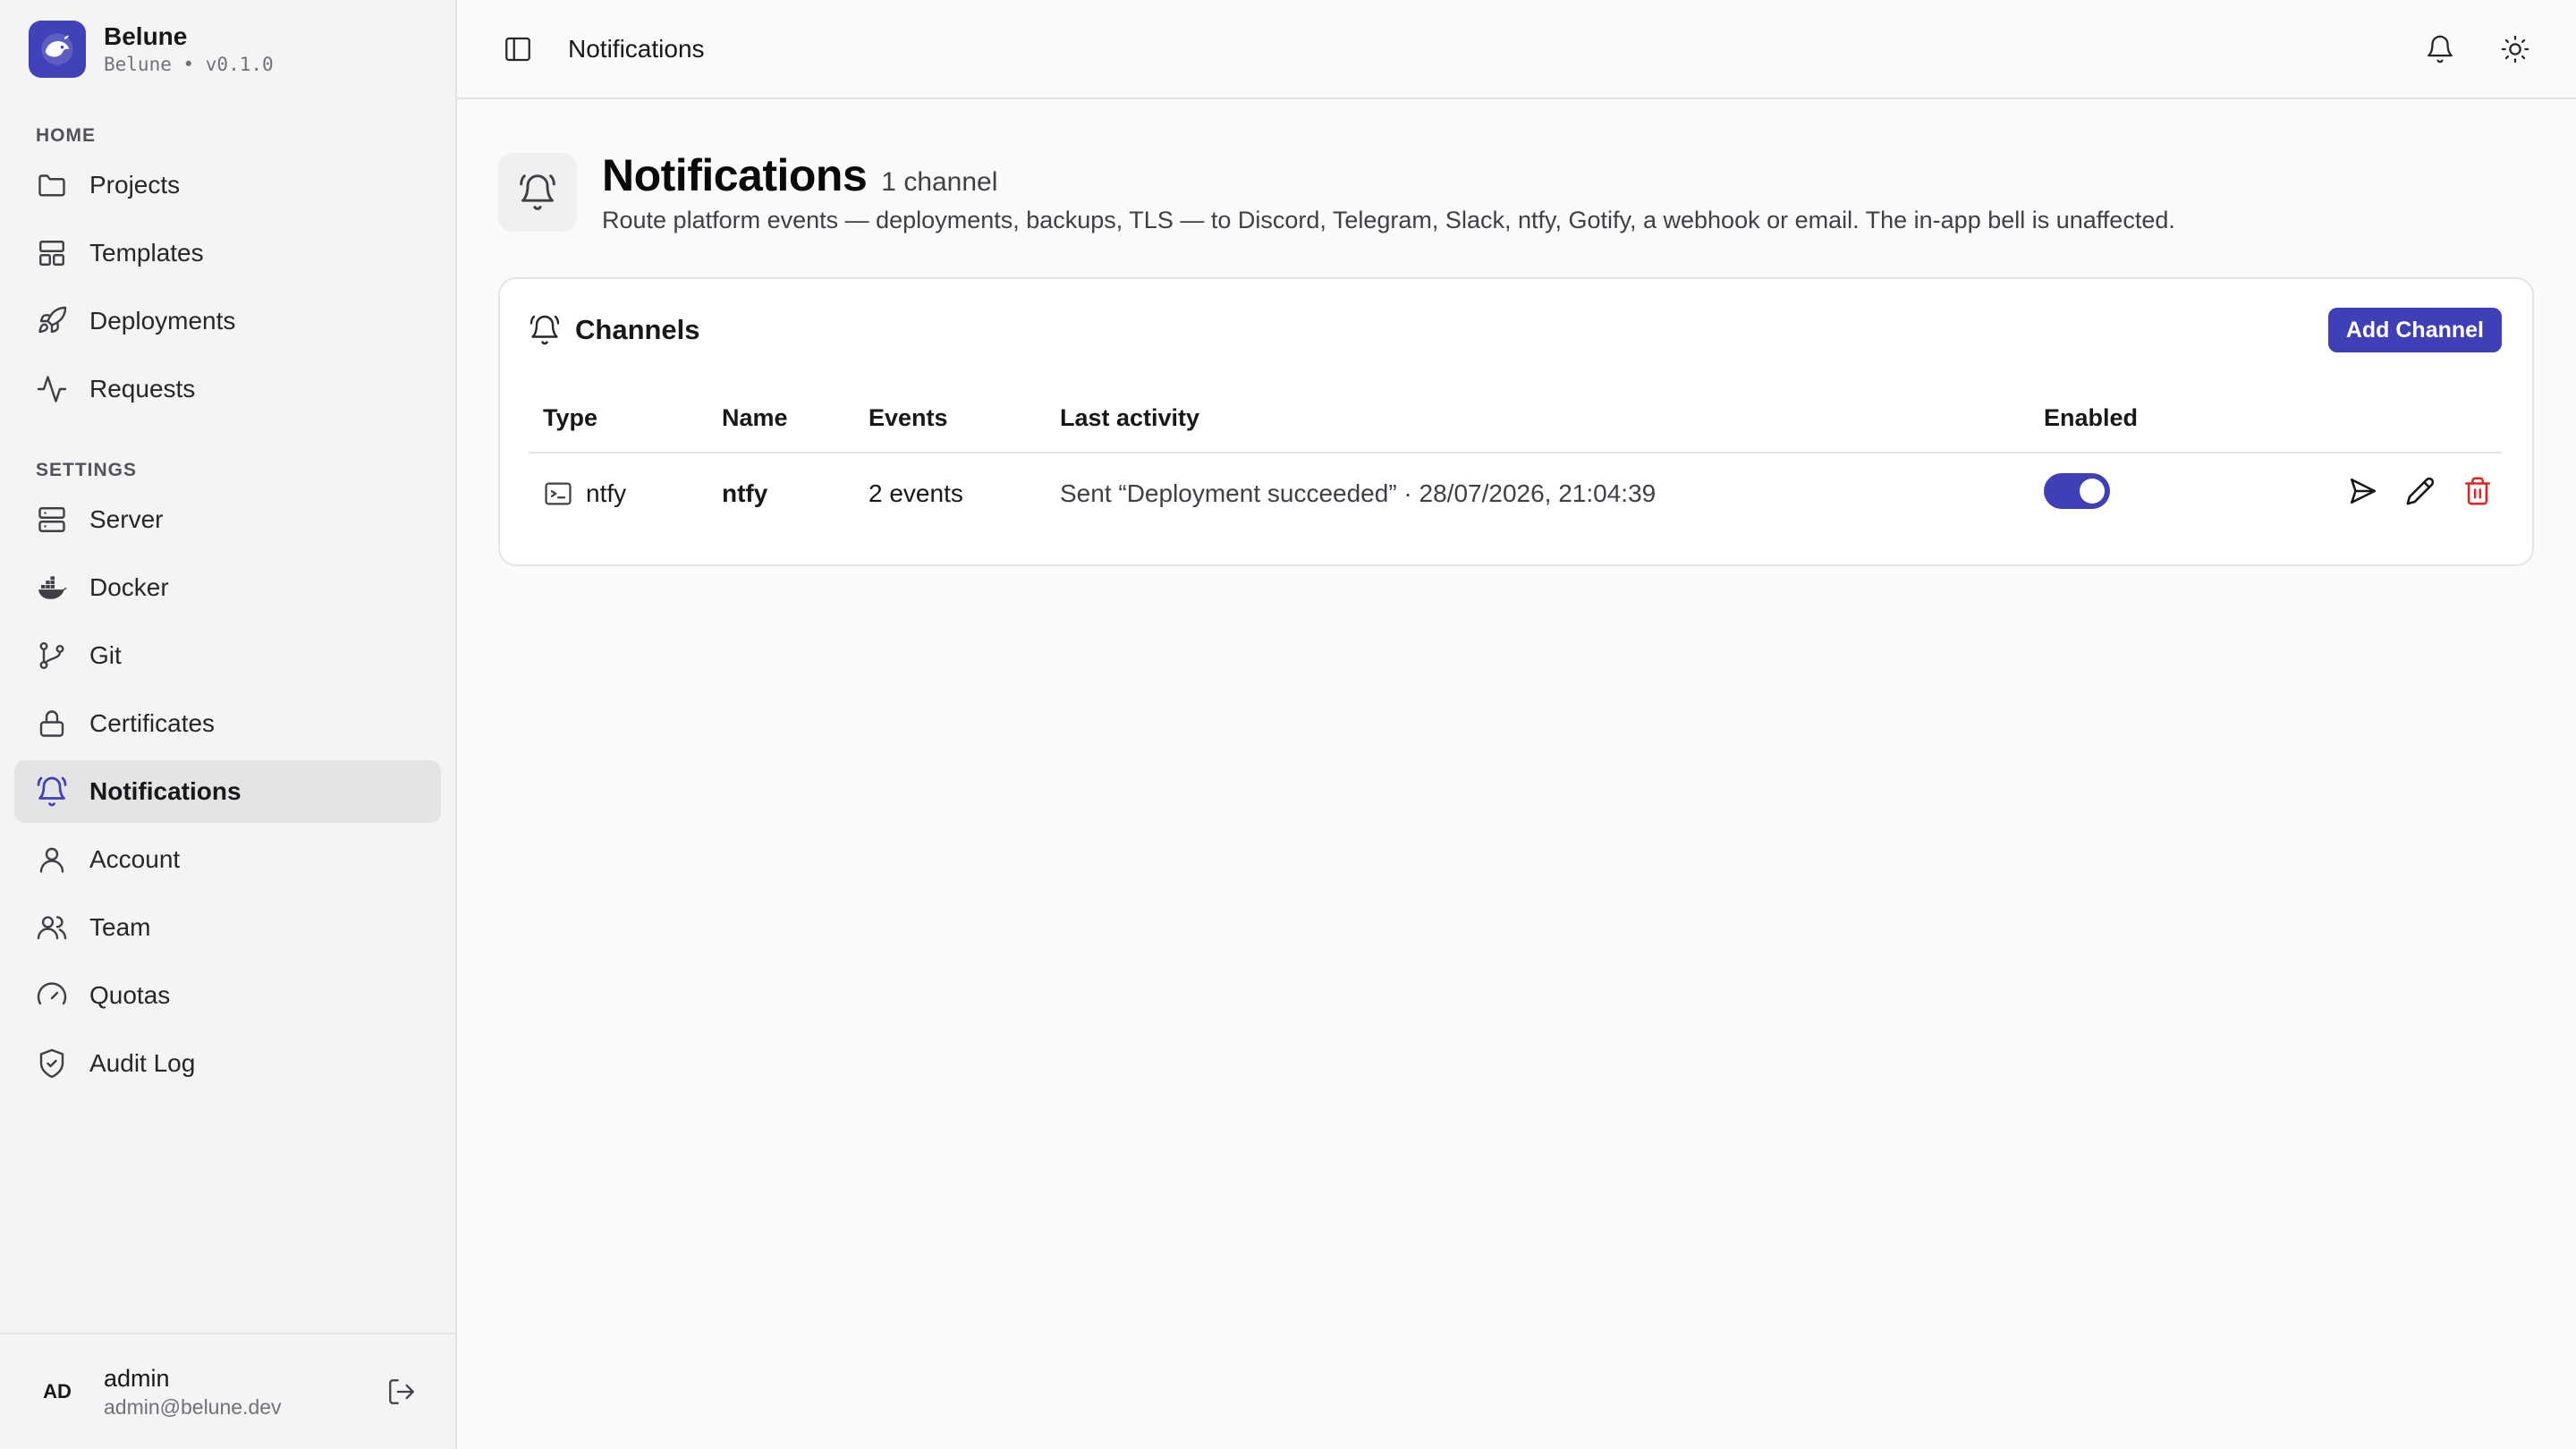 This screenshot has height=1449, width=2576. I want to click on page-title: Notifications, so click(735, 175).